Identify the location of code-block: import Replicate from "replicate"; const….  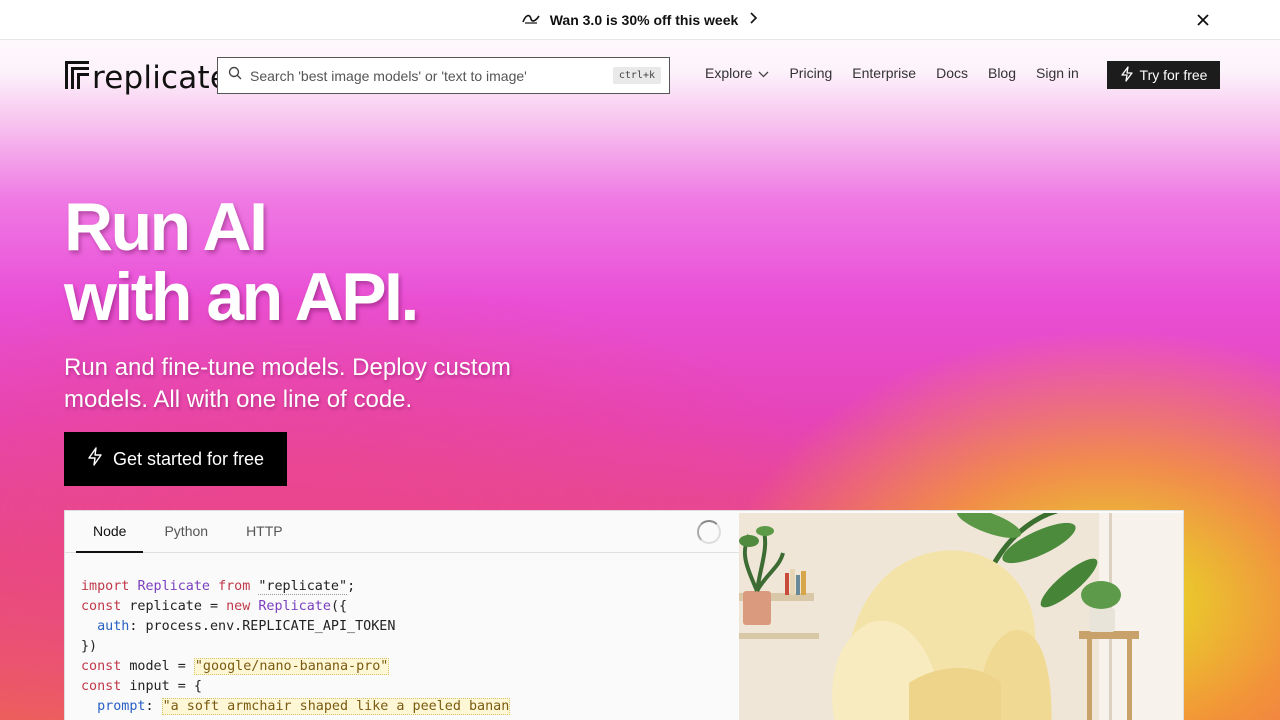
(296, 647).